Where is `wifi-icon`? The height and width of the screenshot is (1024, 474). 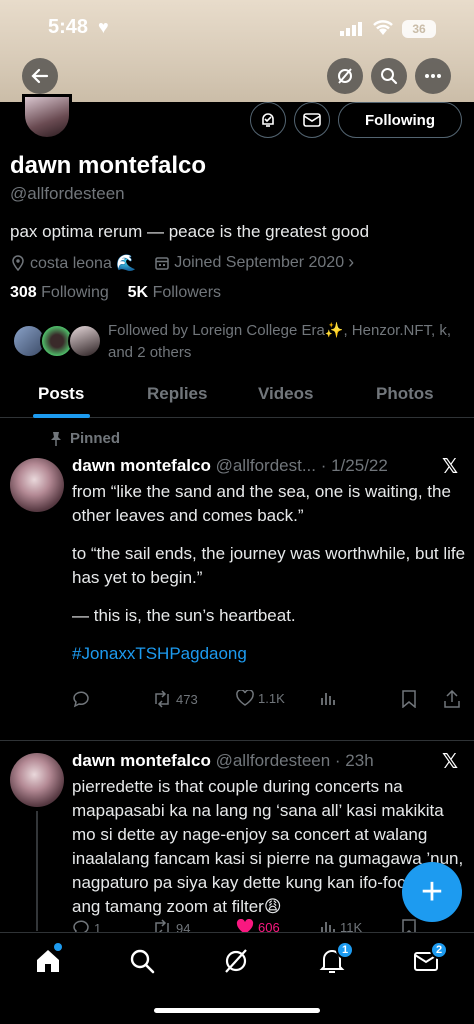
wifi-icon is located at coordinates (383, 27).